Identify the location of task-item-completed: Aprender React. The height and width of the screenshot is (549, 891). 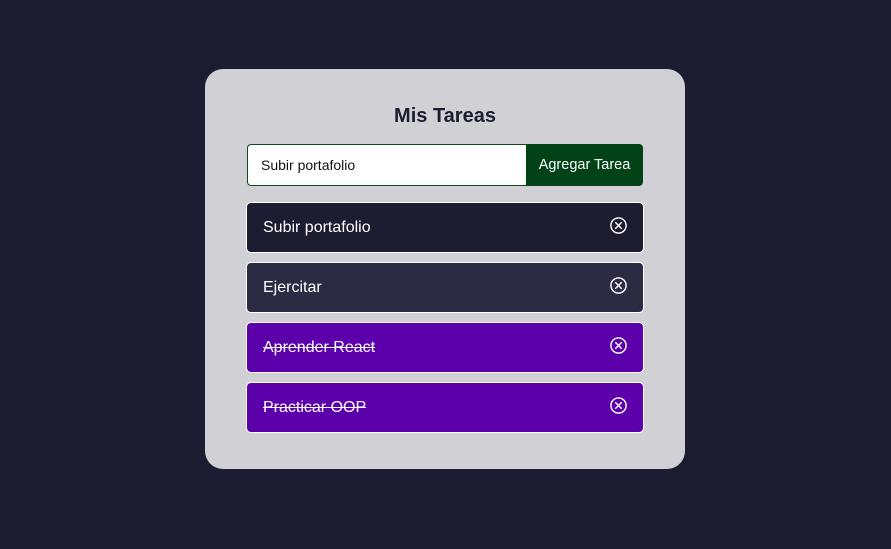
(445, 347).